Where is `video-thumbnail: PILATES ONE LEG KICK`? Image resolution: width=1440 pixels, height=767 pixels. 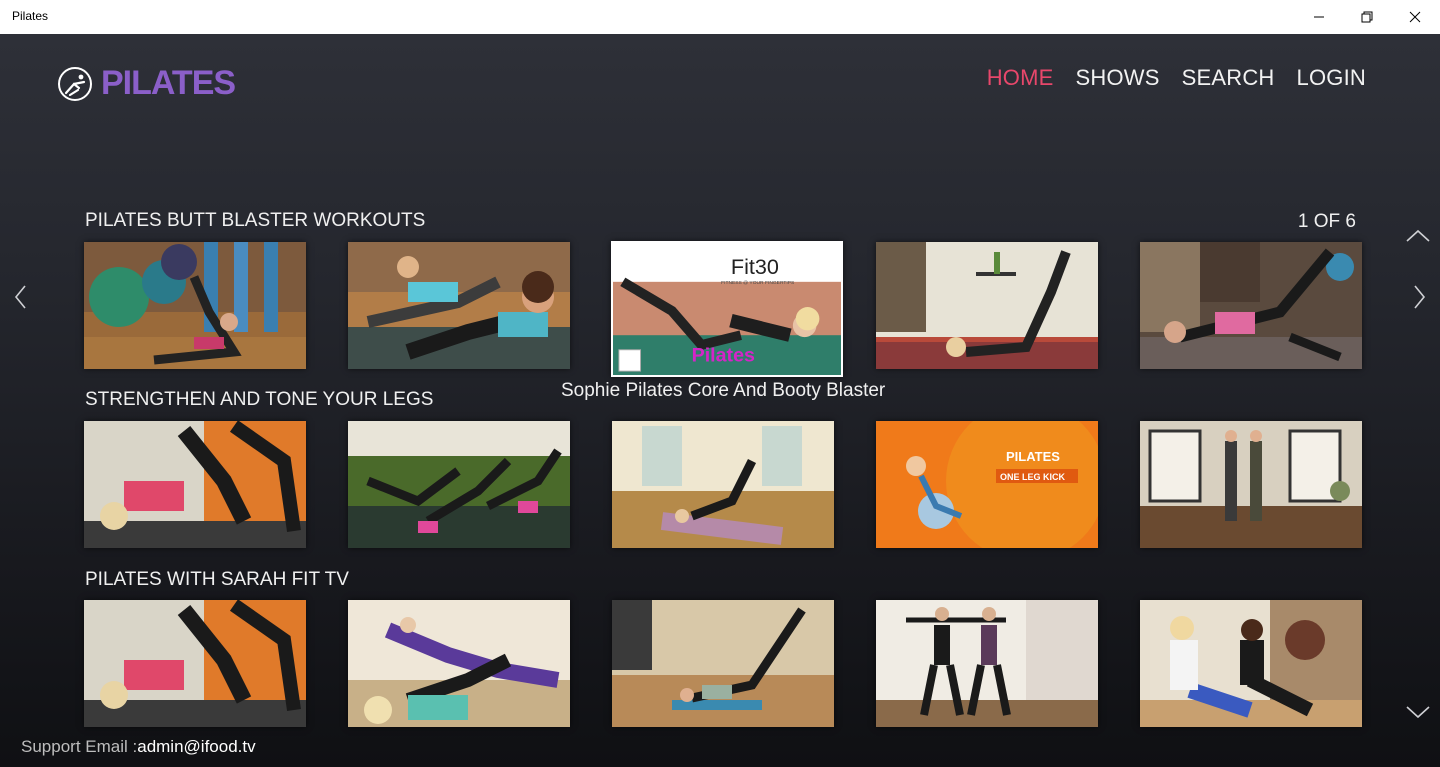
video-thumbnail: PILATES ONE LEG KICK is located at coordinates (987, 484).